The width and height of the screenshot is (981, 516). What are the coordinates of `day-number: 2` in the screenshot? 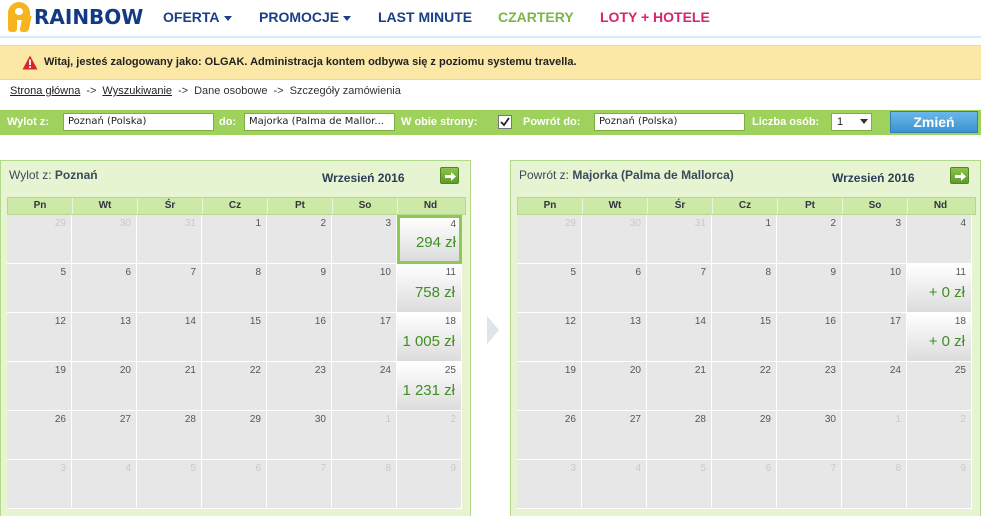 It's located at (833, 223).